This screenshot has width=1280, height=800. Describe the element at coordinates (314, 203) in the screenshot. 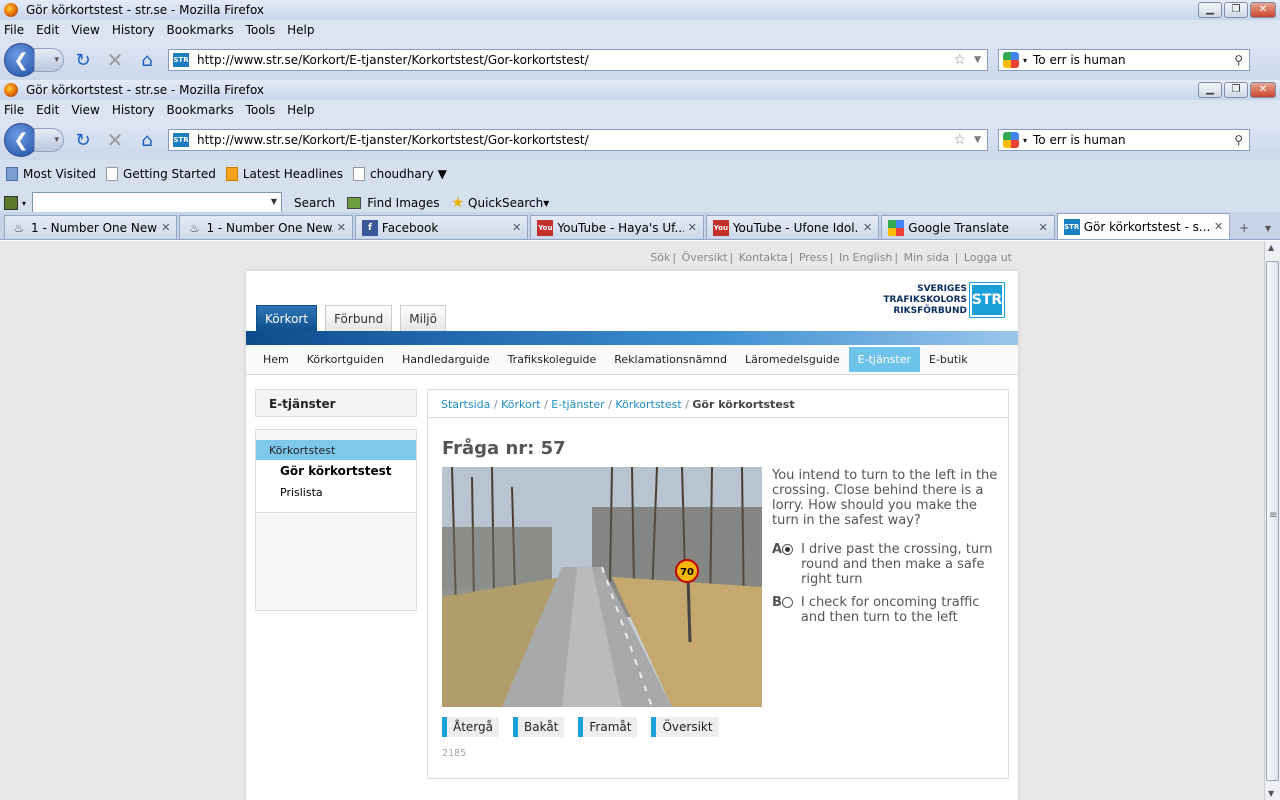

I see `toolbar-search-button: Search` at that location.